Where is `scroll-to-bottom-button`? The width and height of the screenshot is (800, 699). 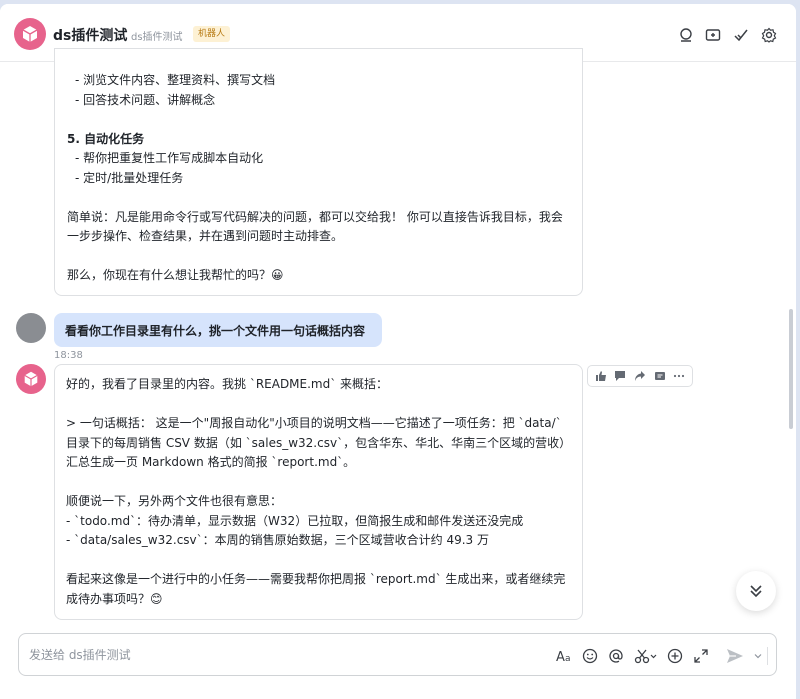
scroll-to-bottom-button is located at coordinates (756, 591).